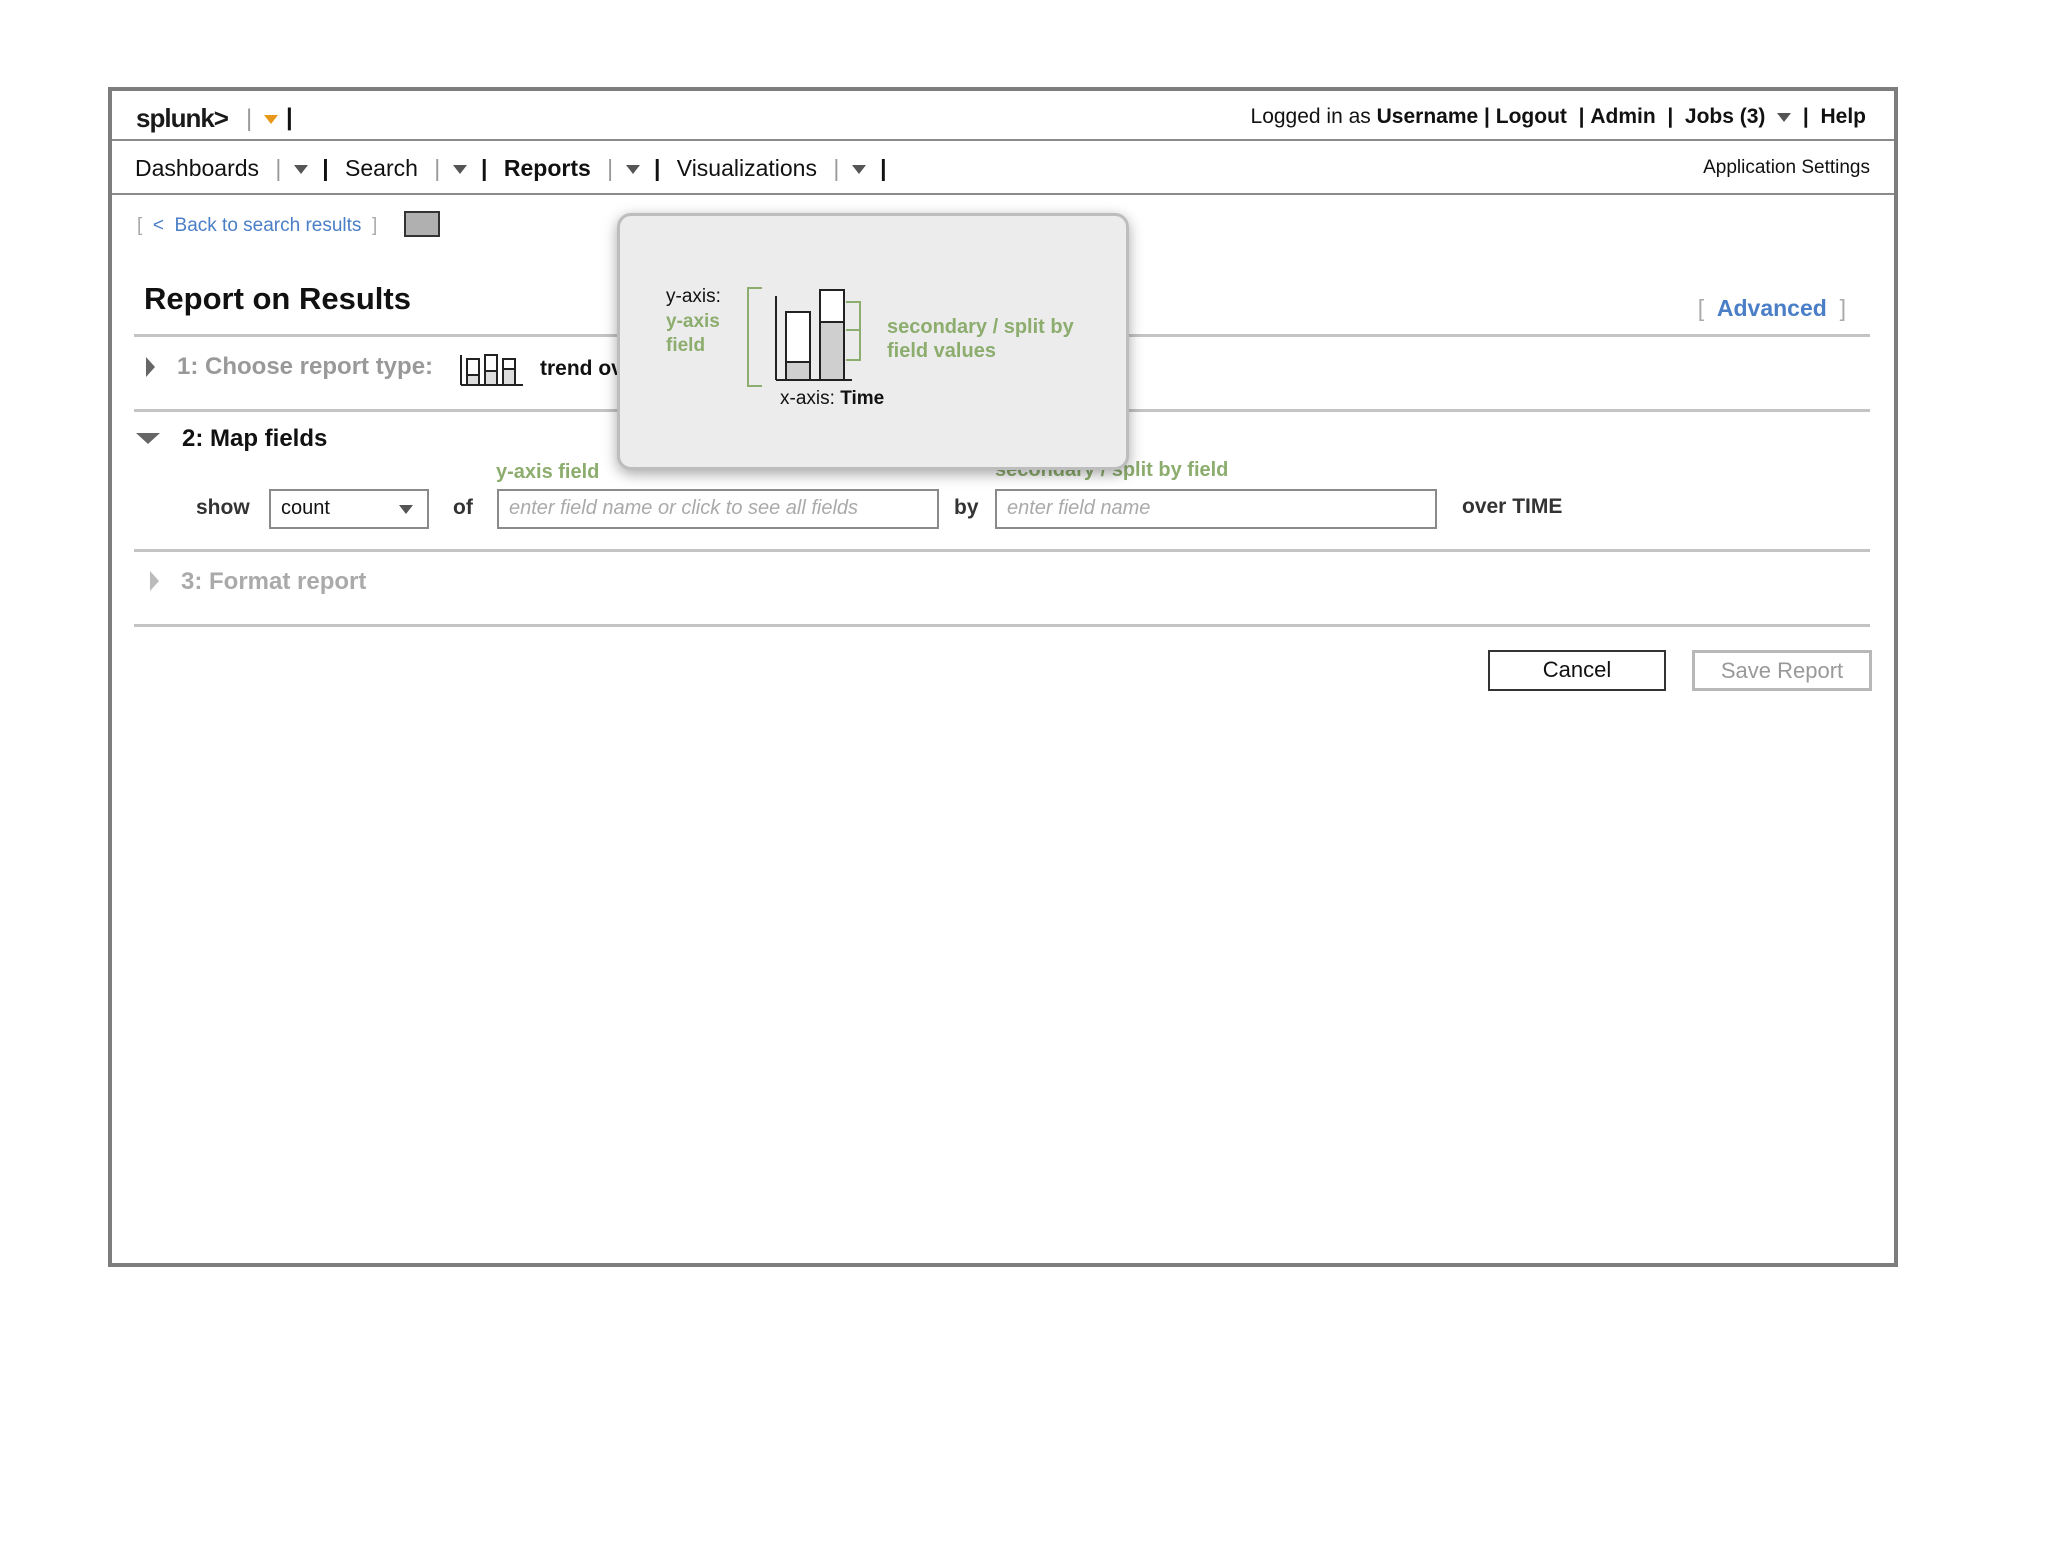  Describe the element at coordinates (1002, 625) in the screenshot. I see `step3-divider` at that location.